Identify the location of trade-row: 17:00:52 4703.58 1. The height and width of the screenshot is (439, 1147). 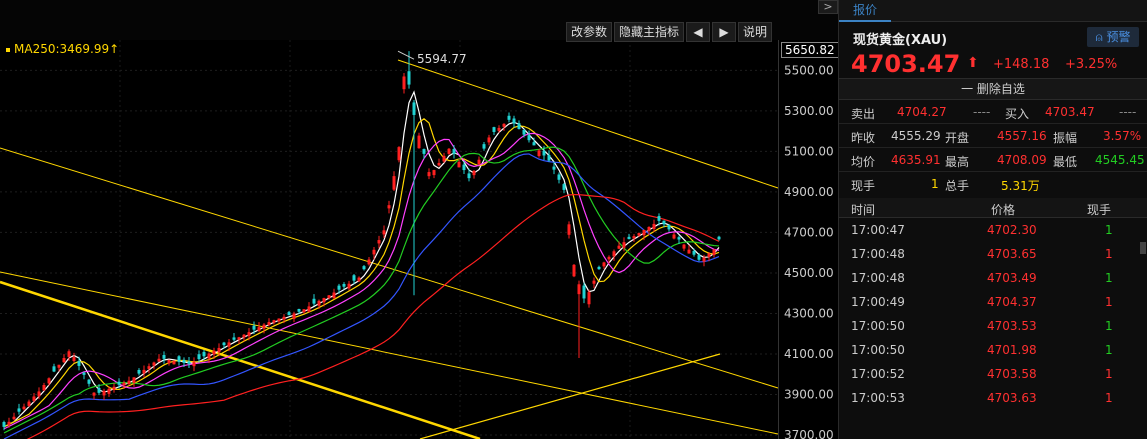
(993, 374).